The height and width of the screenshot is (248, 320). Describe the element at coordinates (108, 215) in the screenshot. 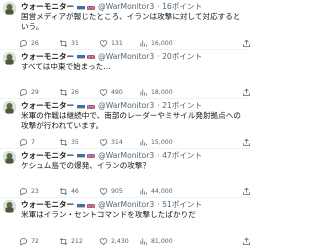

I see `tweet-text: 米軍はイラン・セントコマンドを攻撃したばかりだ` at that location.